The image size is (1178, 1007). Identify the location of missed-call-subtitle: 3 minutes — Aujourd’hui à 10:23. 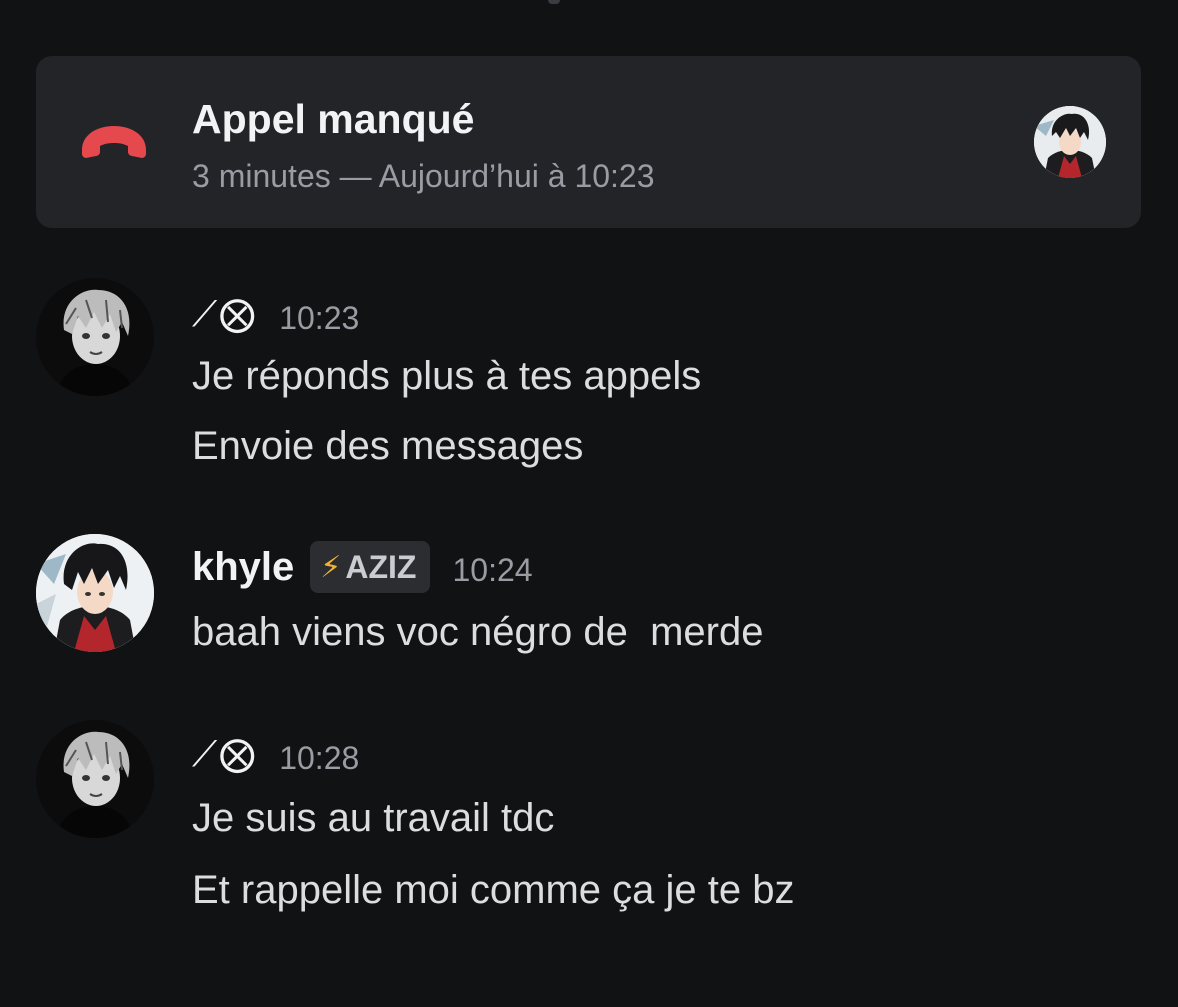
(423, 176).